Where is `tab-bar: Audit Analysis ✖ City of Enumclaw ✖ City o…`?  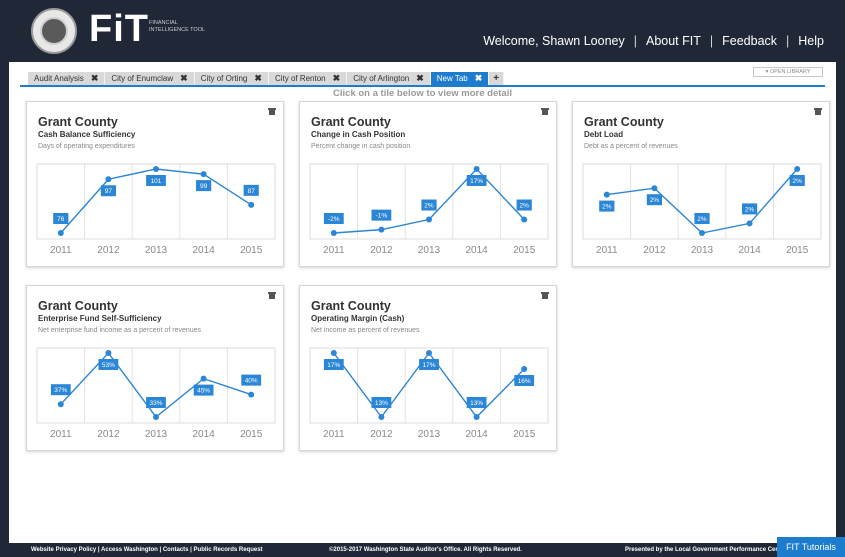 tab-bar: Audit Analysis ✖ City of Enumclaw ✖ City o… is located at coordinates (266, 78).